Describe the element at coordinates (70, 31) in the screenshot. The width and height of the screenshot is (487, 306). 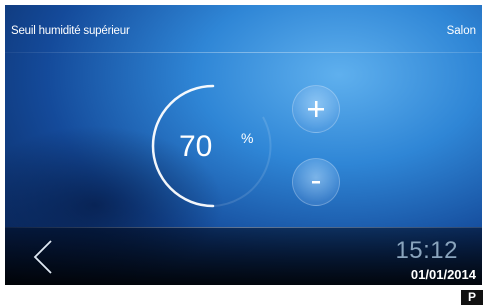
I see `page-title: Seuil humidité supérieur` at that location.